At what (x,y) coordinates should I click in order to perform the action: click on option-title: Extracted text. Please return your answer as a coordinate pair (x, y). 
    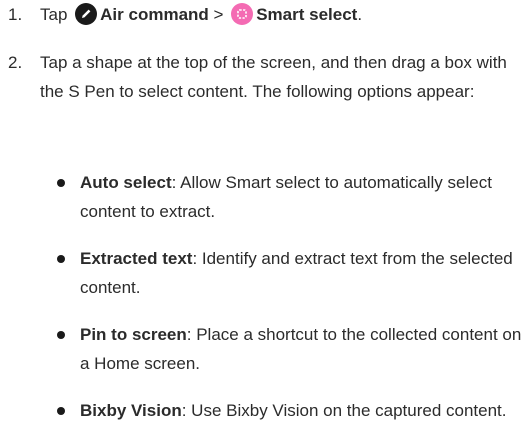
    Looking at the image, I should click on (136, 258).